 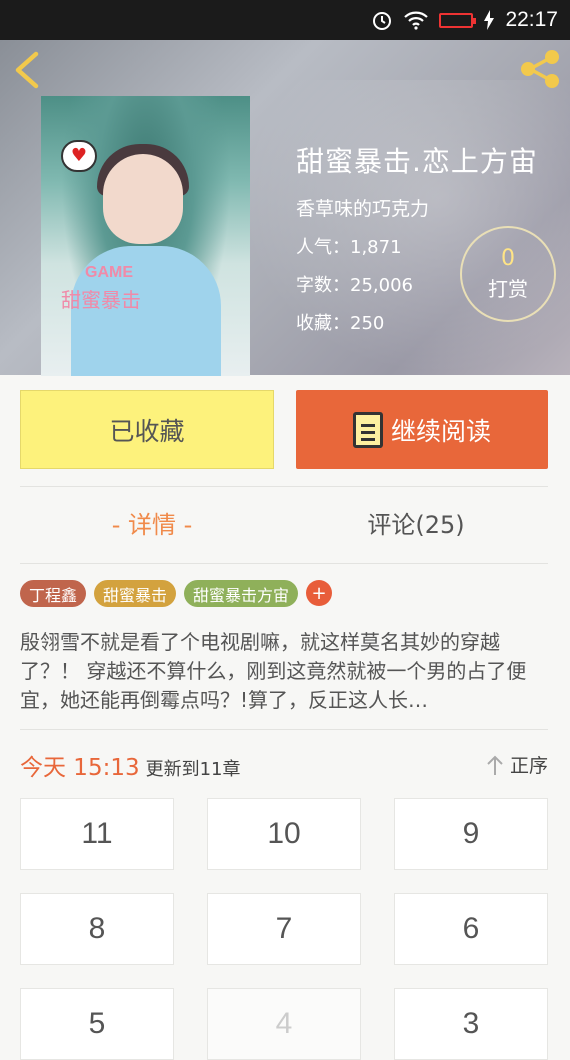 I want to click on clock: 22:17, so click(x=531, y=19).